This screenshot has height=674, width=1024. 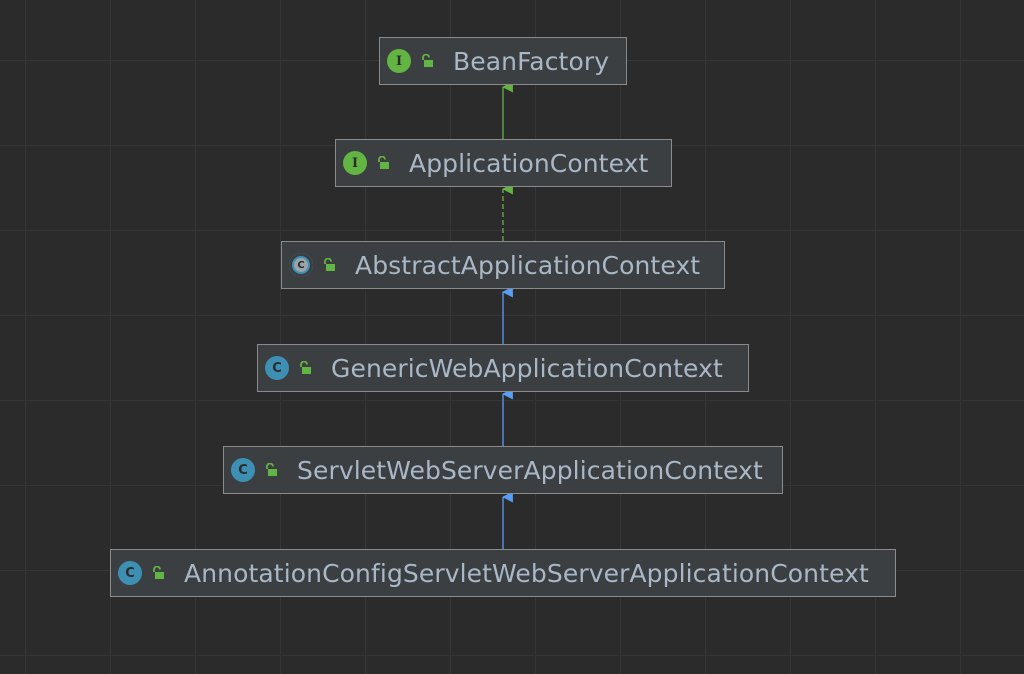 I want to click on abstract-class-icon-letter: C, so click(x=301, y=265).